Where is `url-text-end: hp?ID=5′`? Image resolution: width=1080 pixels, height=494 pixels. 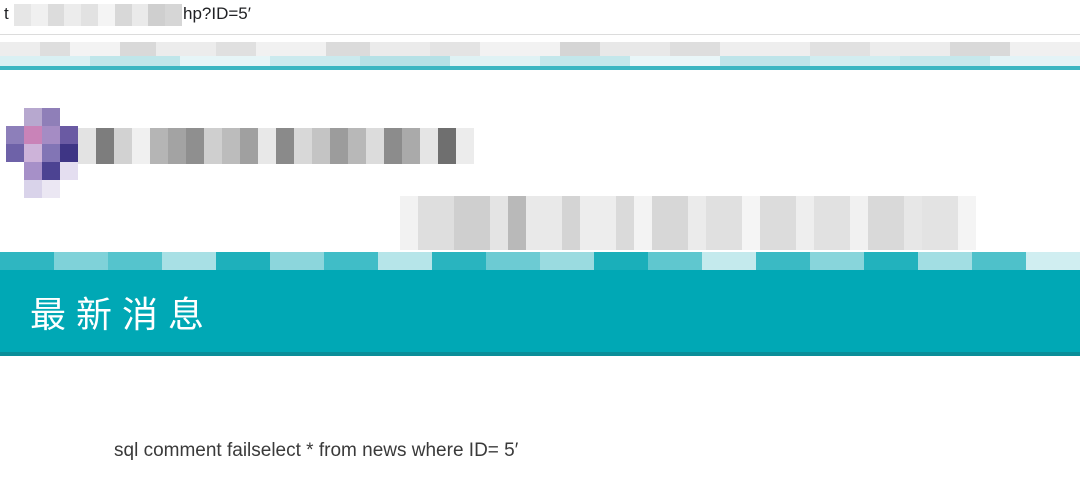 url-text-end: hp?ID=5′ is located at coordinates (217, 13).